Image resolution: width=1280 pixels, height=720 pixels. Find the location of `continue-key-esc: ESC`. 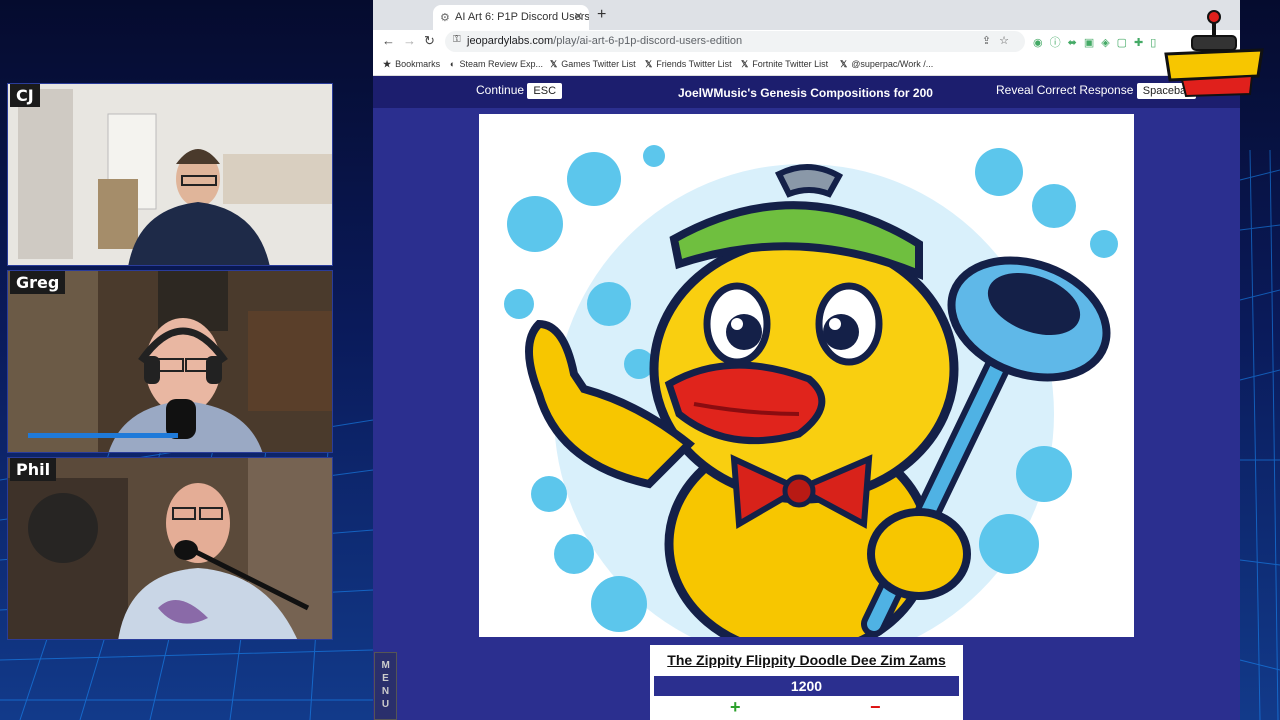

continue-key-esc: ESC is located at coordinates (545, 91).